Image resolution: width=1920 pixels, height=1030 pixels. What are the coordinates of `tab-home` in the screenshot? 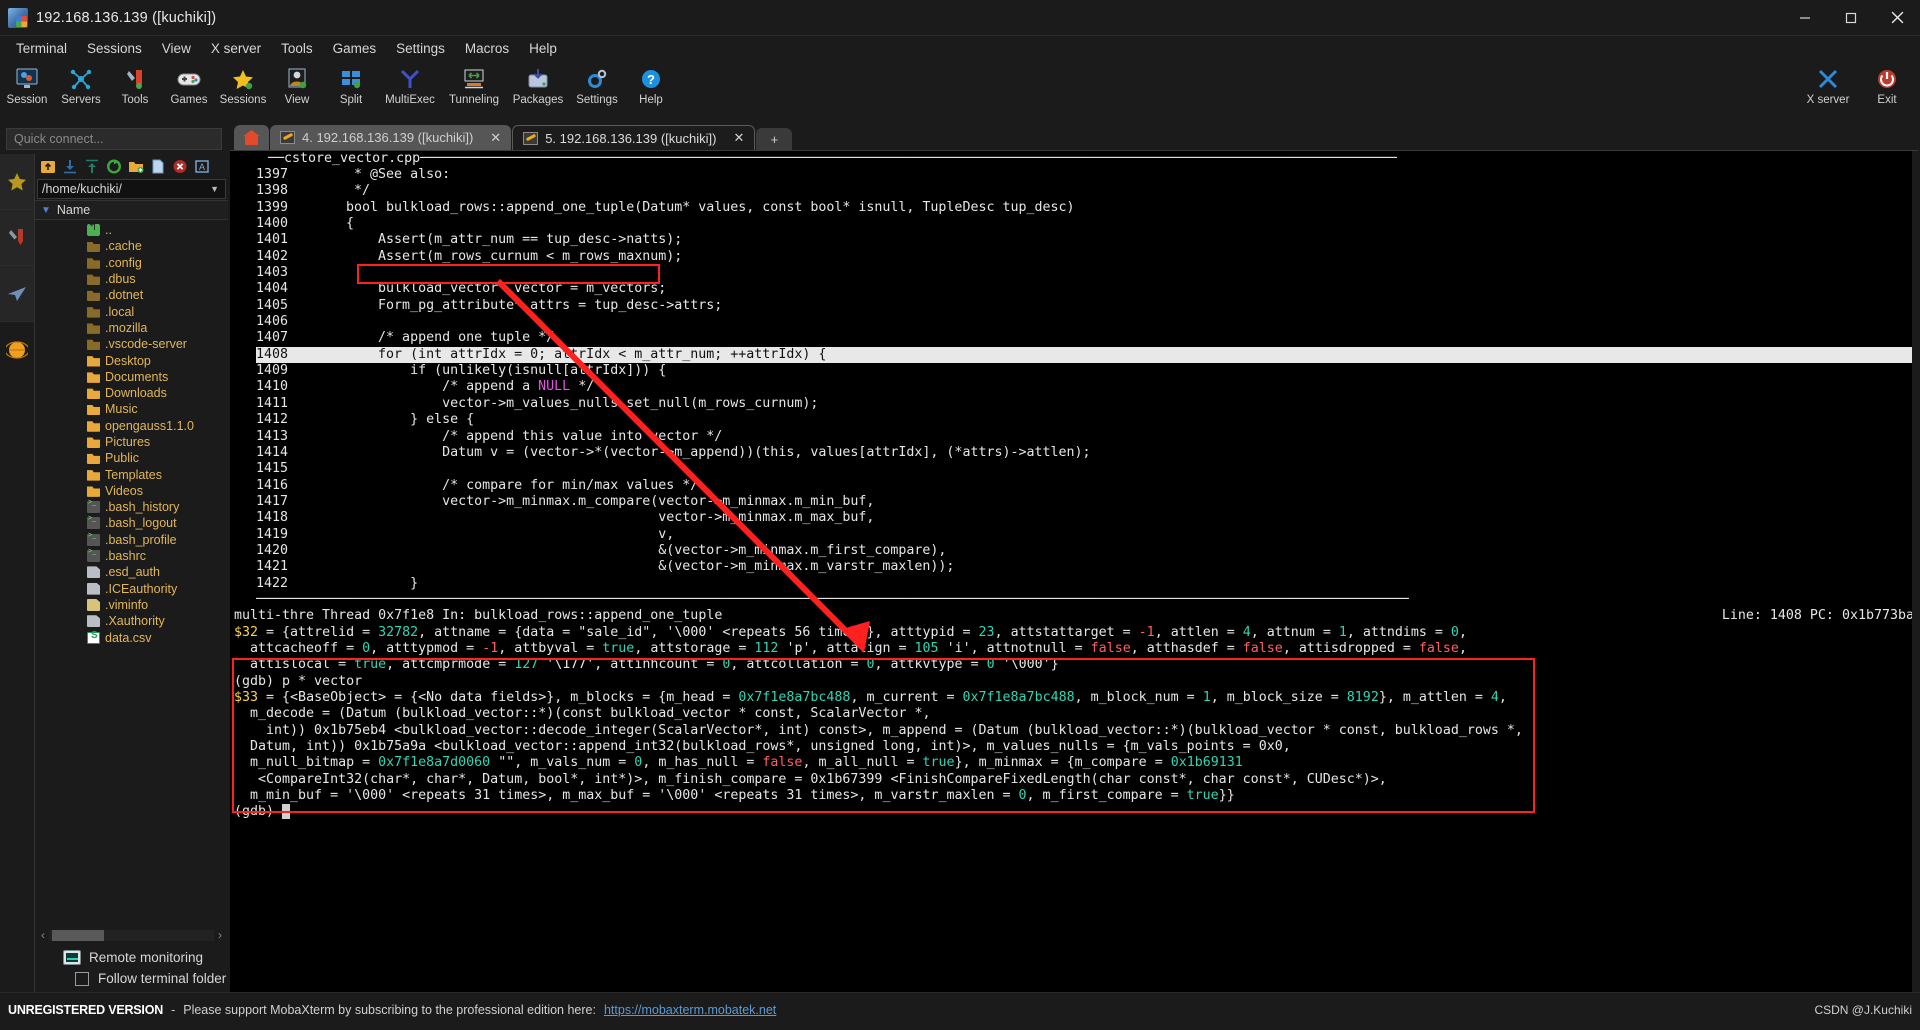 It's located at (251, 137).